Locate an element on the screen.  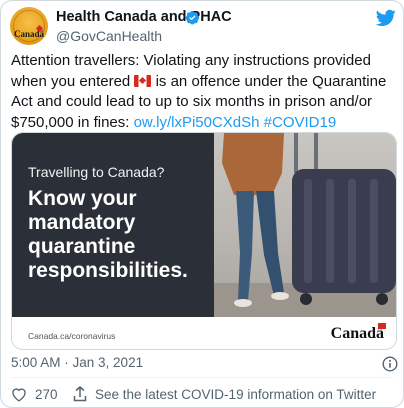
canada-wordmark-text: Canadä is located at coordinates (357, 333).